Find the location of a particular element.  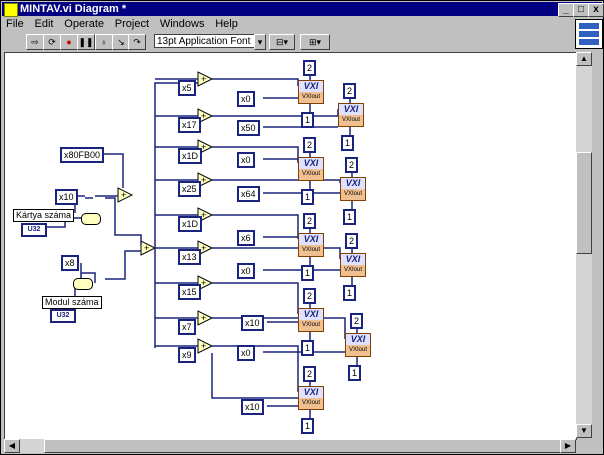

width-constant-1: 2 is located at coordinates (350, 91).